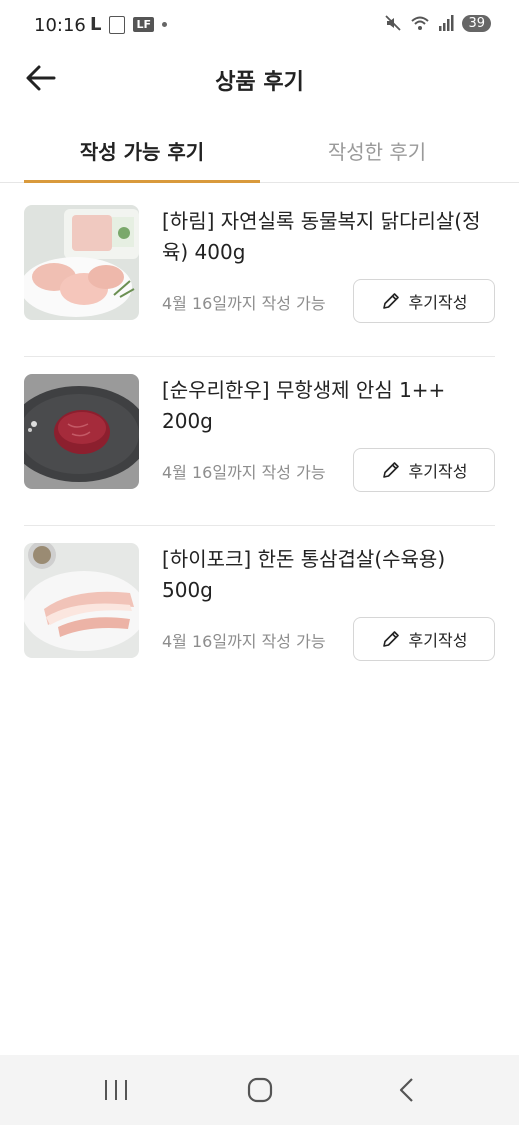  What do you see at coordinates (327, 406) in the screenshot?
I see `product-name: [순우리한우] 무항생제 안심 1++ 200g` at bounding box center [327, 406].